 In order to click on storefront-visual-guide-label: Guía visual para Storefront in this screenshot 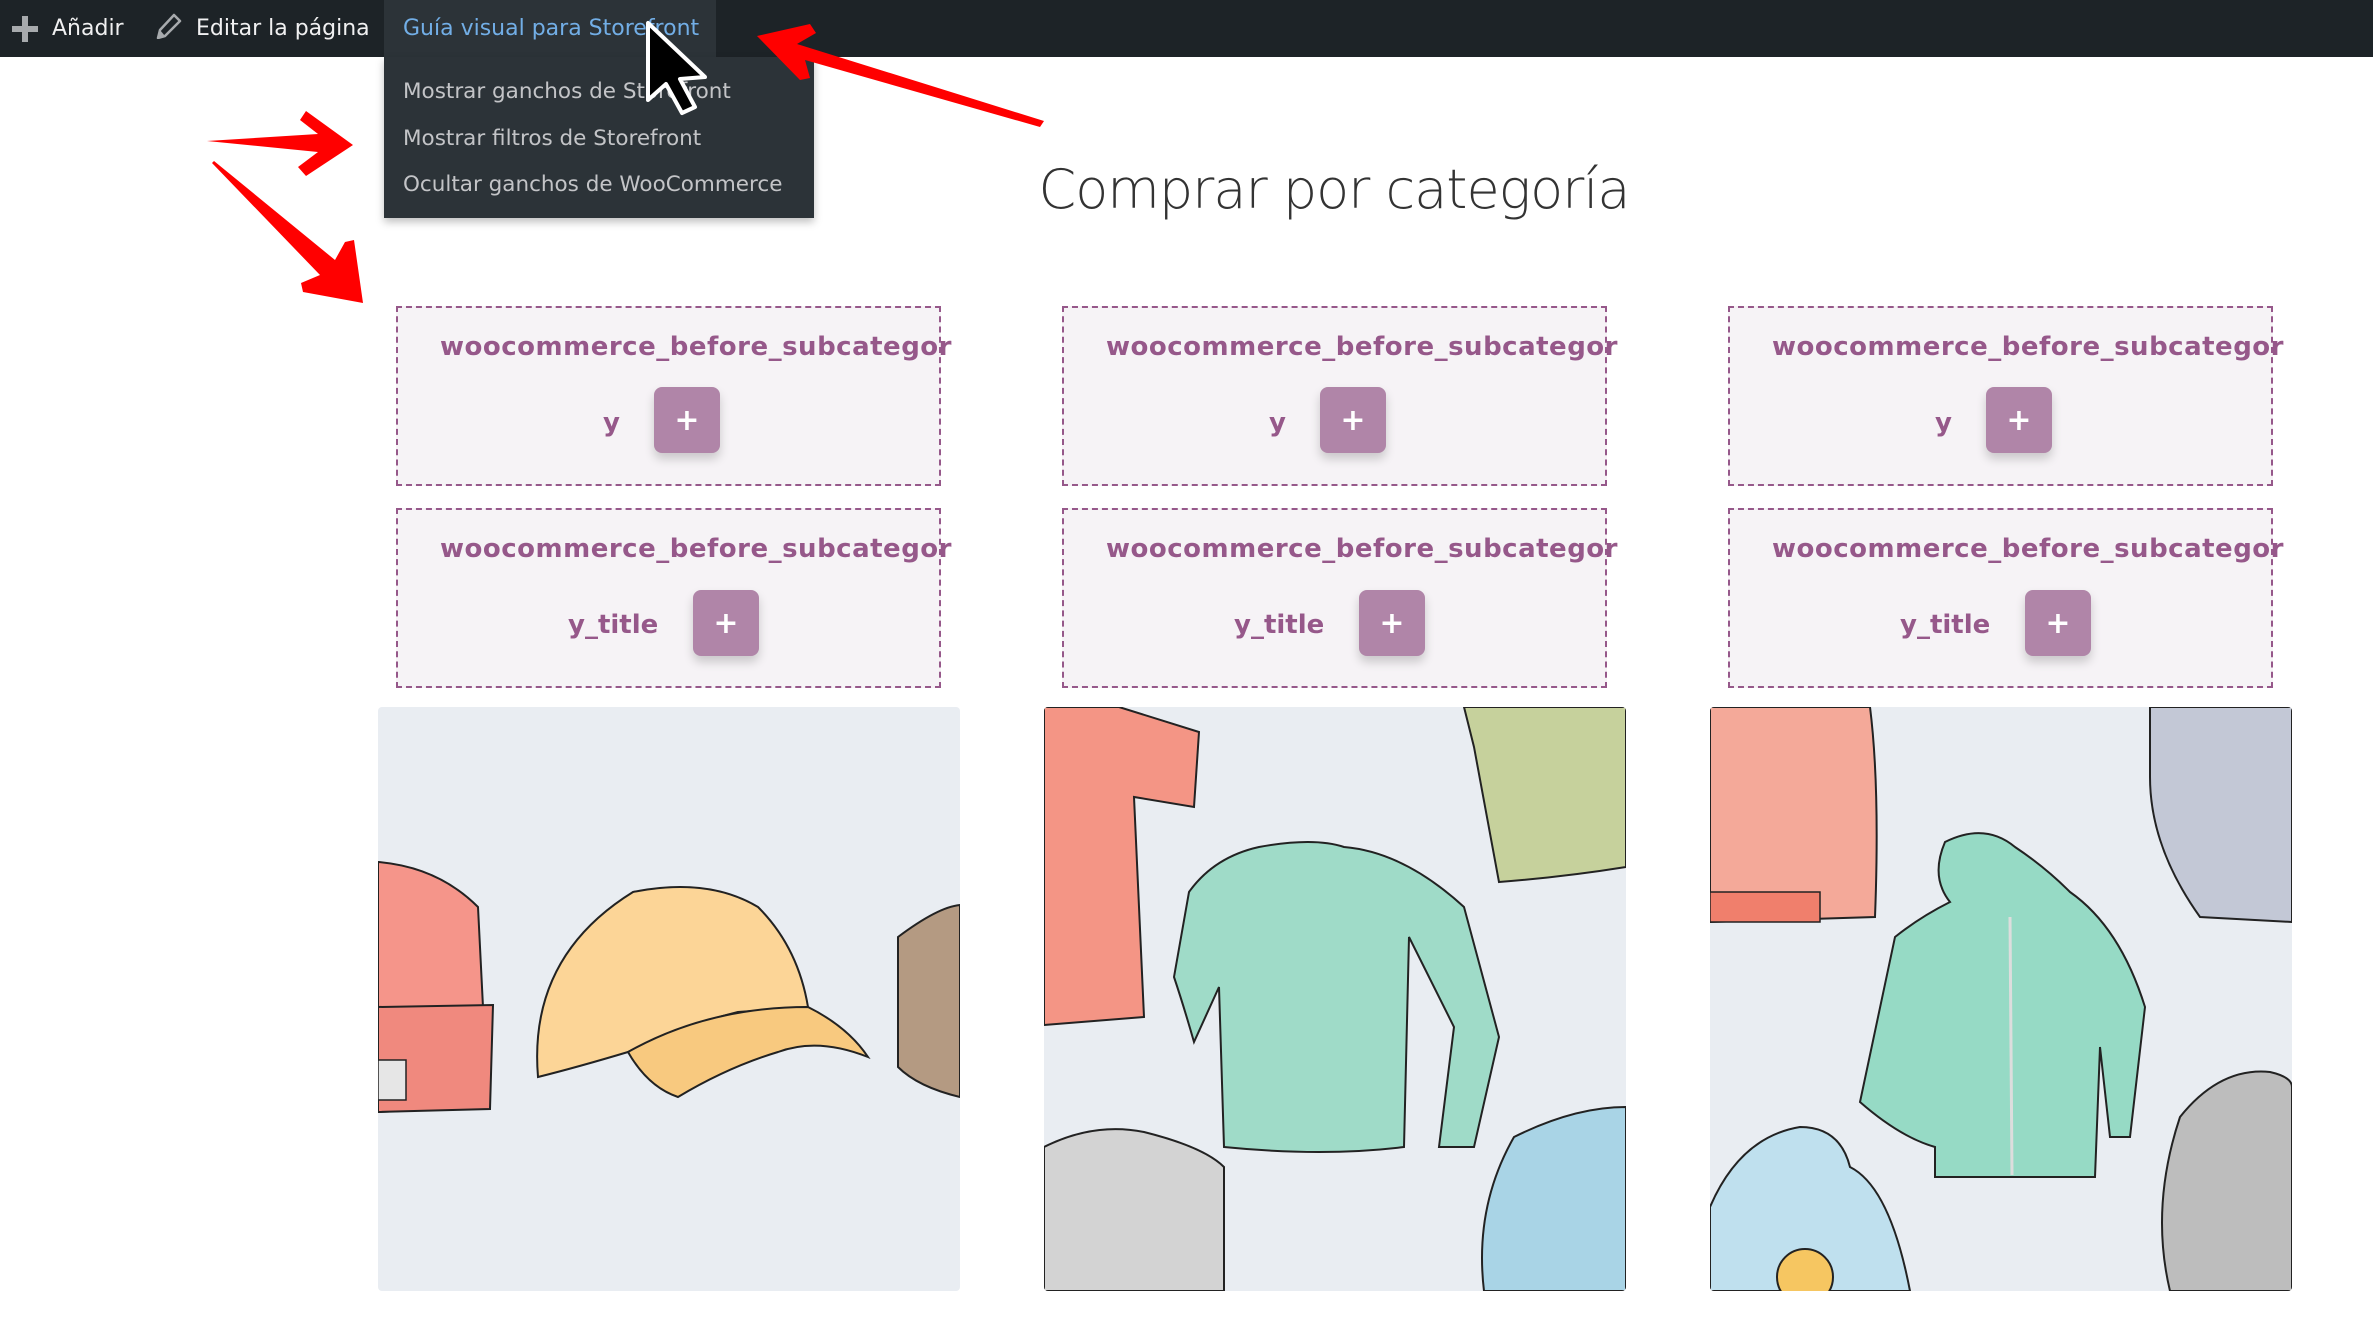, I will do `click(551, 28)`.